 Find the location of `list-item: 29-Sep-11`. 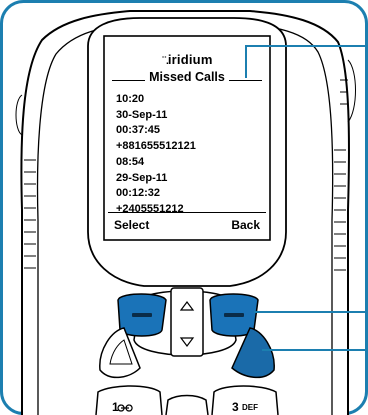

list-item: 29-Sep-11 is located at coordinates (156, 179).